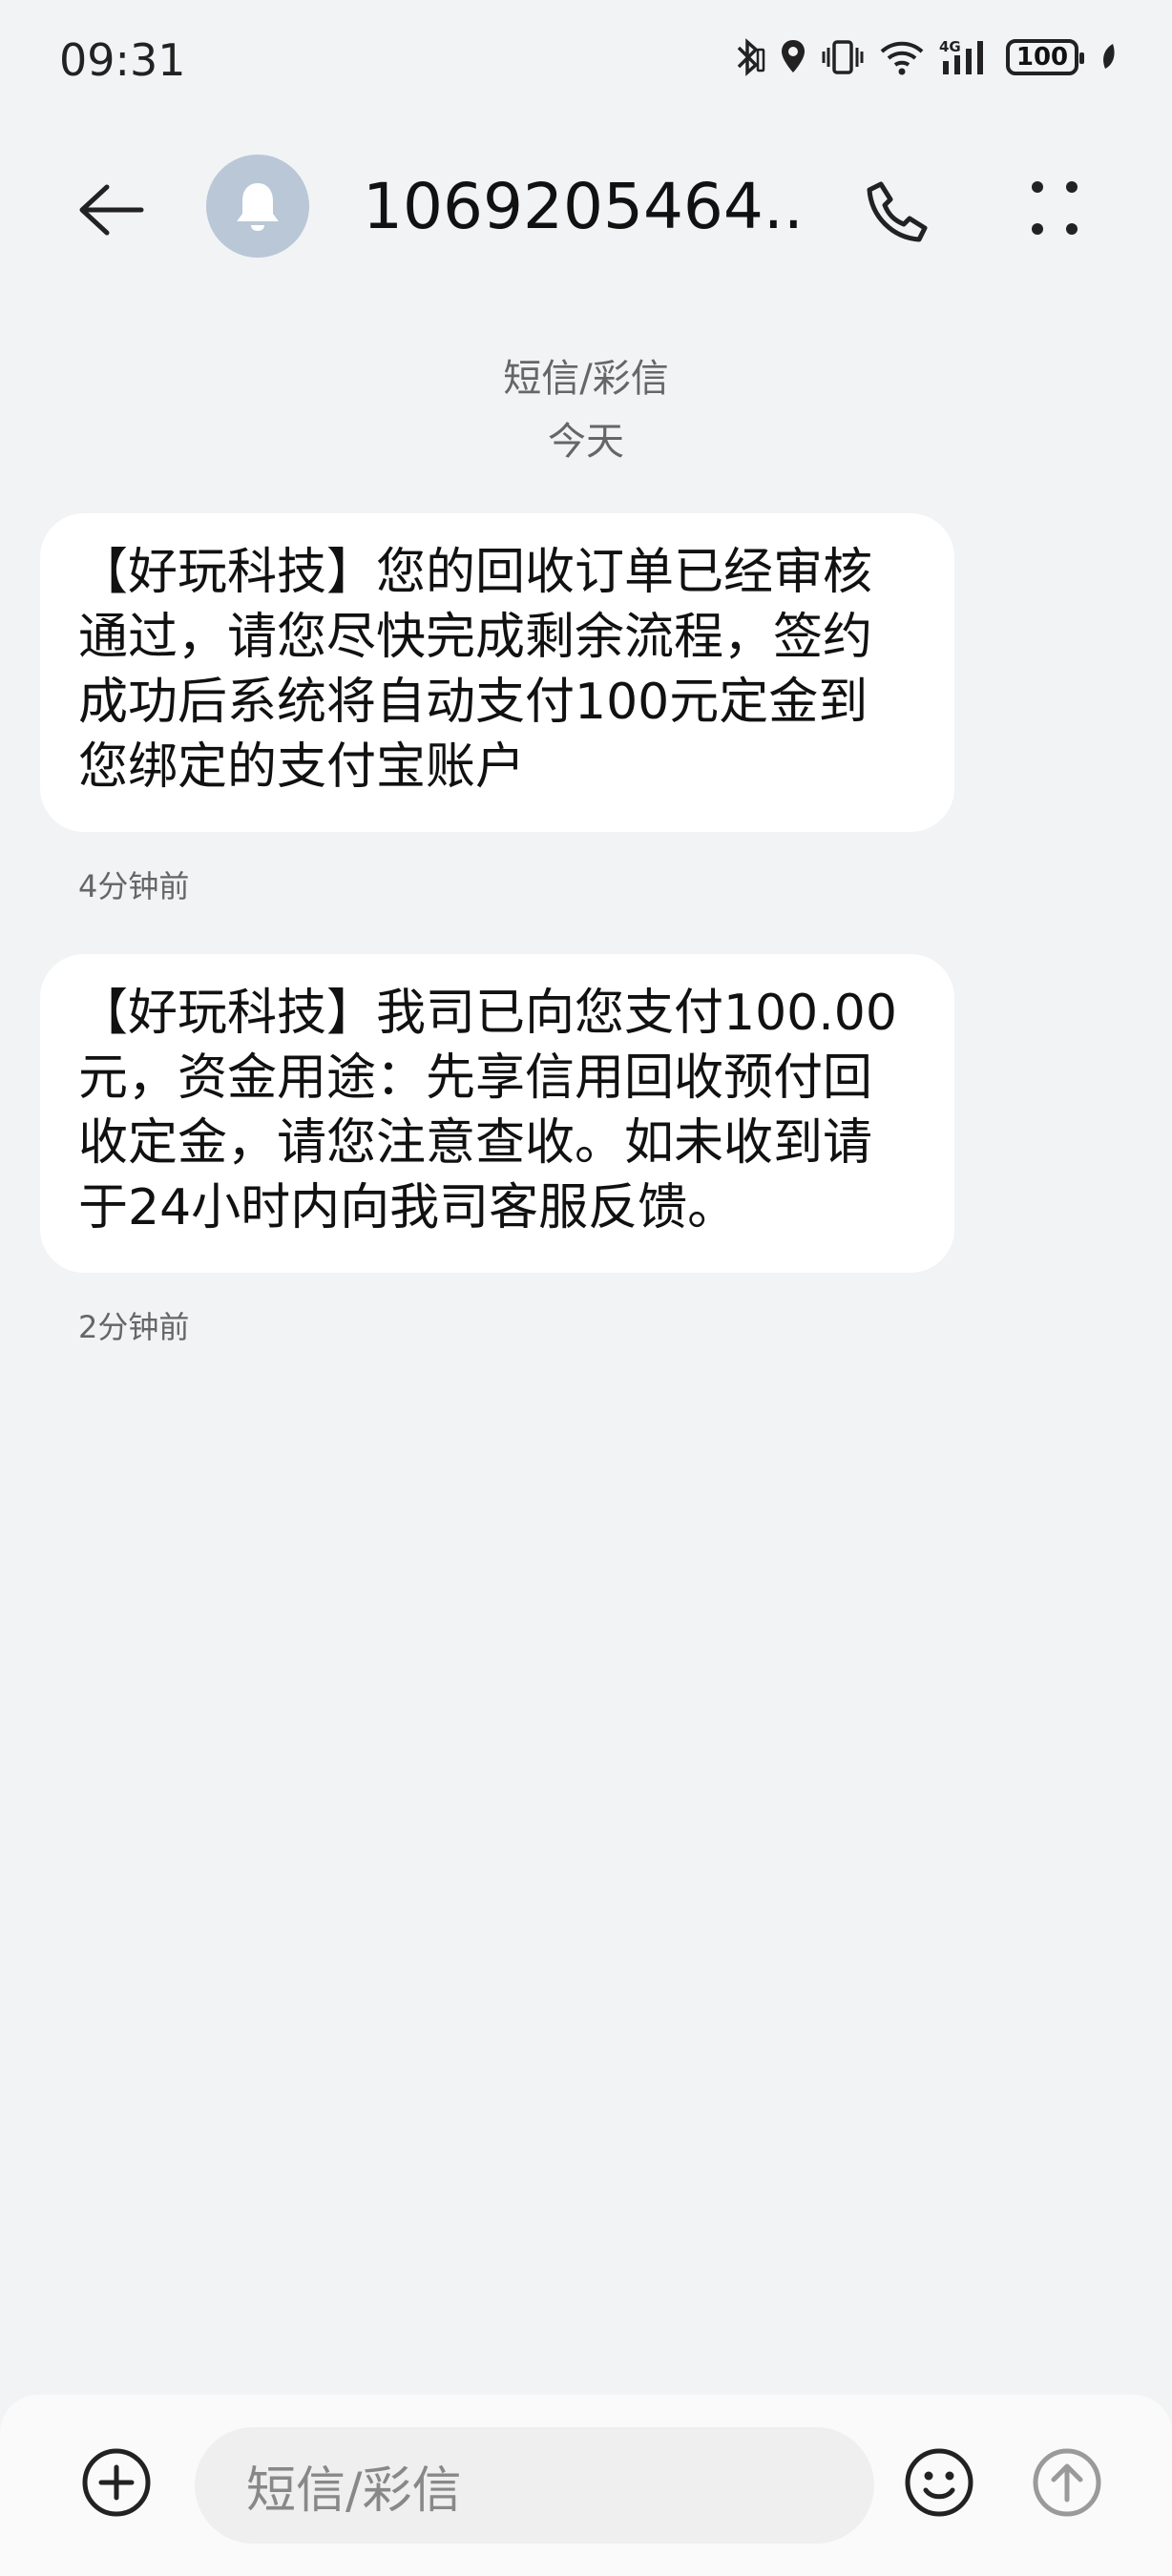 Image resolution: width=1172 pixels, height=2576 pixels. I want to click on svg-text: 4G, so click(950, 46).